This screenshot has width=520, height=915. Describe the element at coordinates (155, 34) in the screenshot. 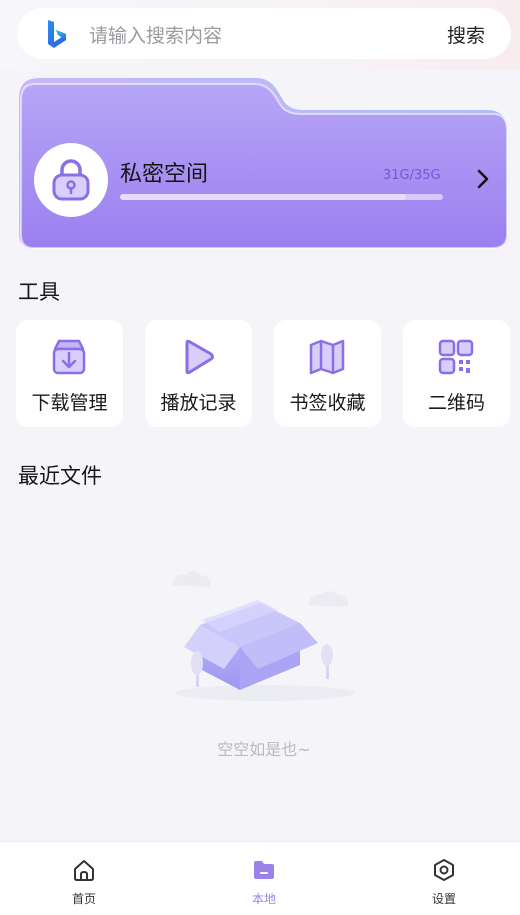

I see `search-input: 请输入搜索内容` at that location.